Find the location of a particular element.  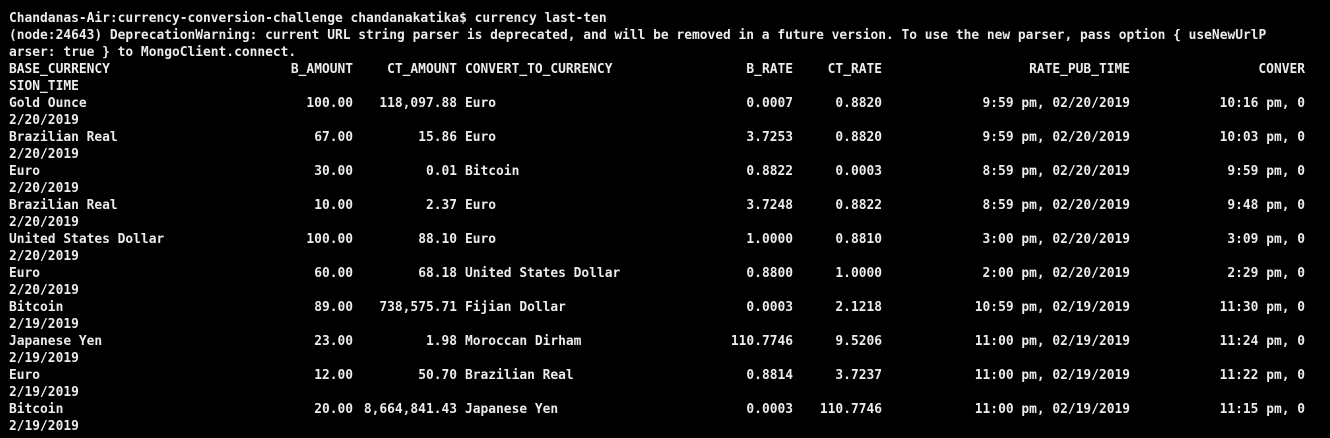

cell-rate-pub-time: 8:59 pm, 02/20/2019 is located at coordinates (1056, 205).